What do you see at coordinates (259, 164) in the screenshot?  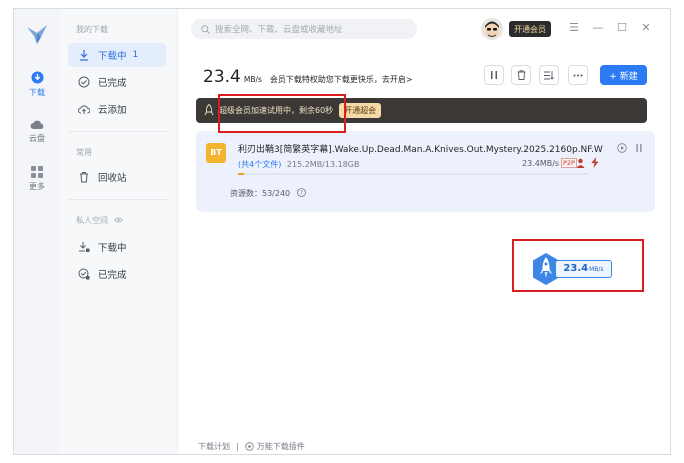 I see `task-file-count-link: (共4个文件)` at bounding box center [259, 164].